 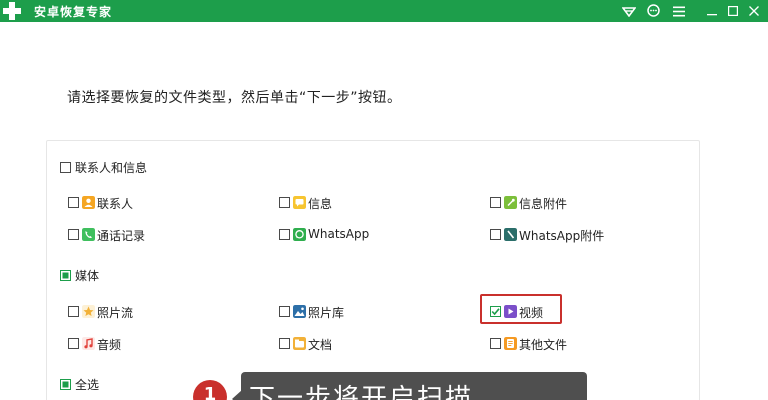 I want to click on other-files-checkbox, so click(x=495, y=343).